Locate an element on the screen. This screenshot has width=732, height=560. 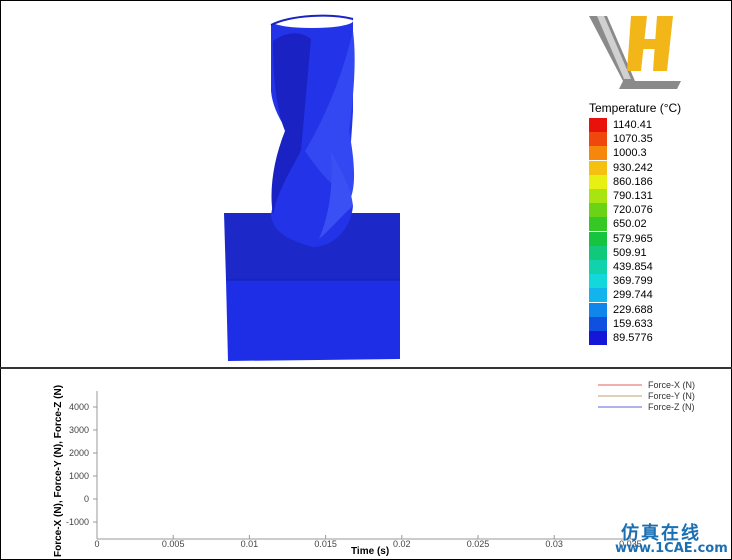
brand-logo is located at coordinates (635, 52).